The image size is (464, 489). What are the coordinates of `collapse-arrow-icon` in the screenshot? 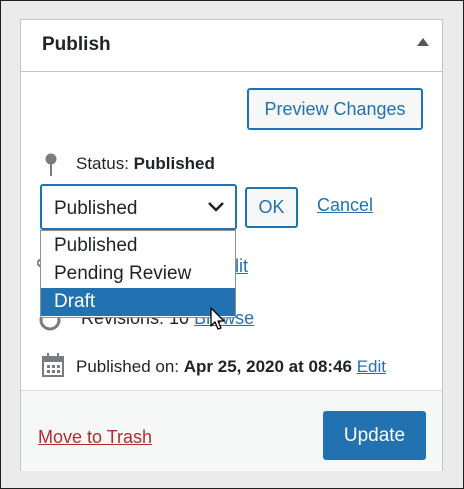 It's located at (423, 42).